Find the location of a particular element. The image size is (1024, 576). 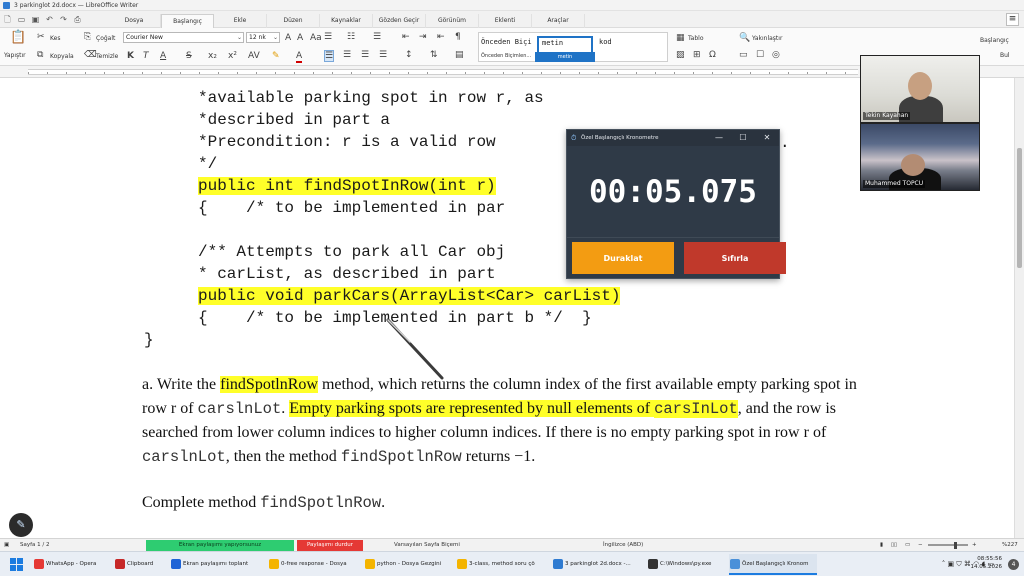

chevron-up-icon: ˄ is located at coordinates (944, 564).